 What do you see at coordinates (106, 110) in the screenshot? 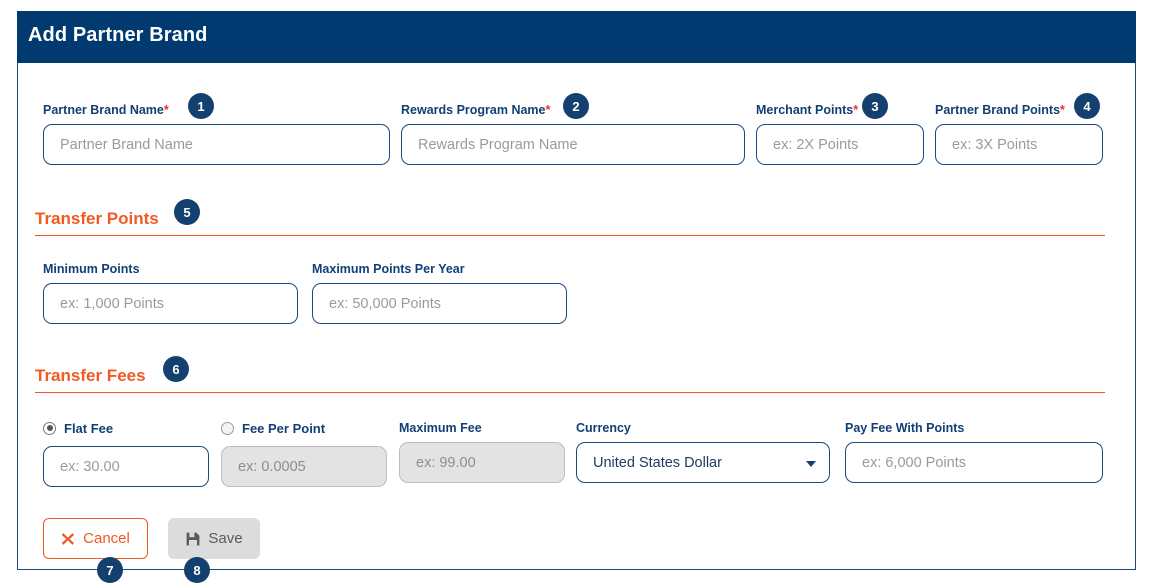
I see `label-partner-brand-name: Partner Brand Name*` at bounding box center [106, 110].